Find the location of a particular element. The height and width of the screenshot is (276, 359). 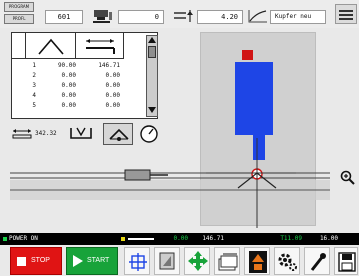

punch-holder is located at coordinates (259, 147).